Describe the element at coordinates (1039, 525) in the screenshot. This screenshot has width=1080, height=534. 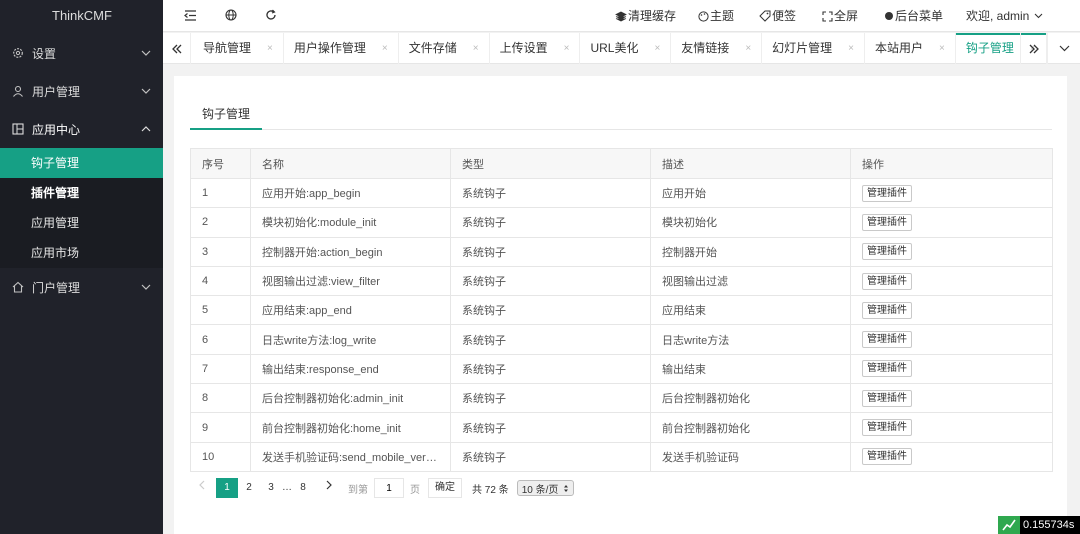
I see `debug-timer: 0.155734s` at that location.